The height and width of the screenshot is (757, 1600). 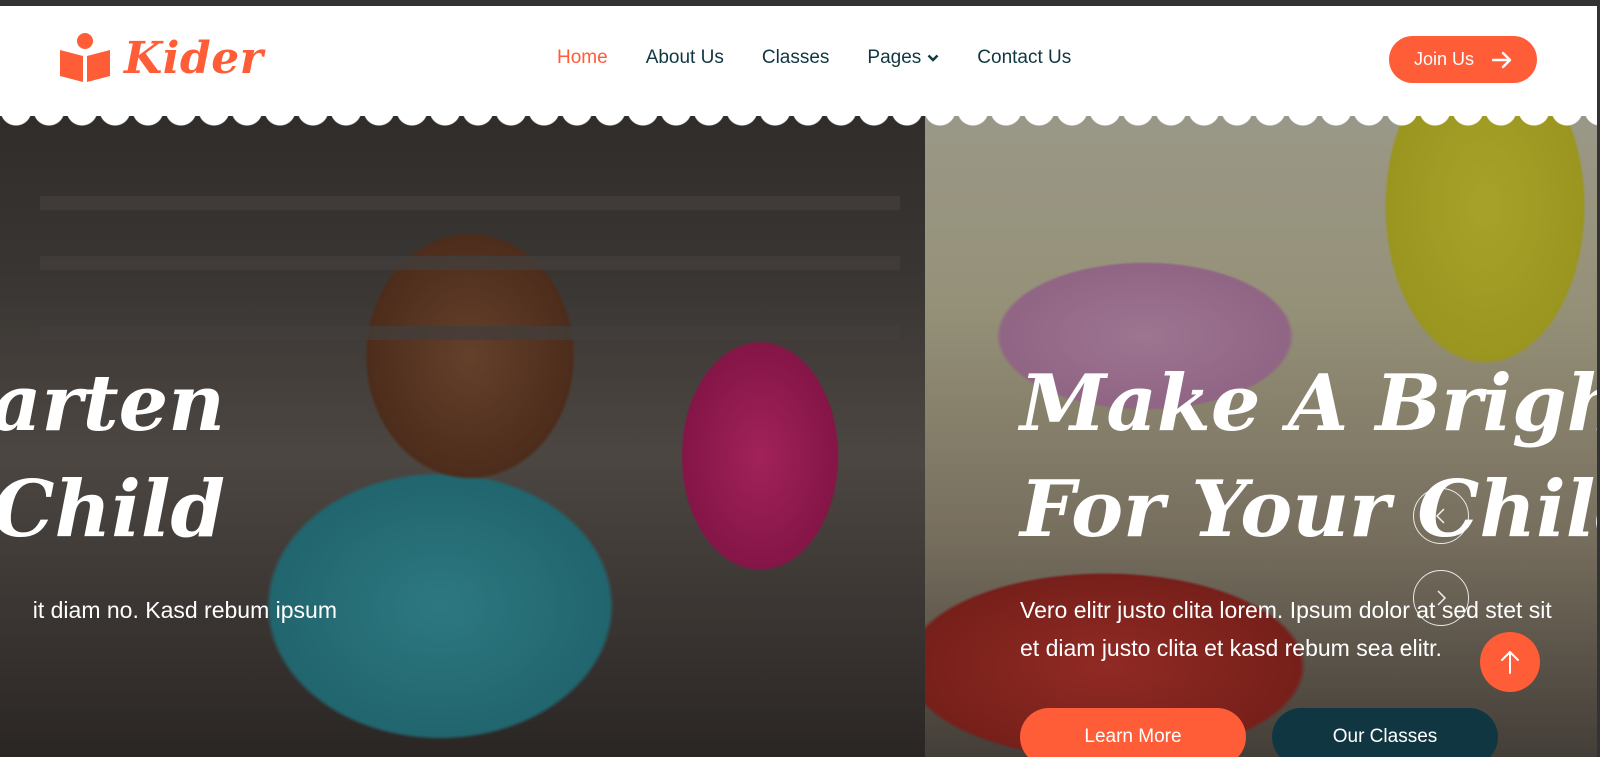 What do you see at coordinates (1308, 403) in the screenshot?
I see `headline-line: Make A Brighter` at bounding box center [1308, 403].